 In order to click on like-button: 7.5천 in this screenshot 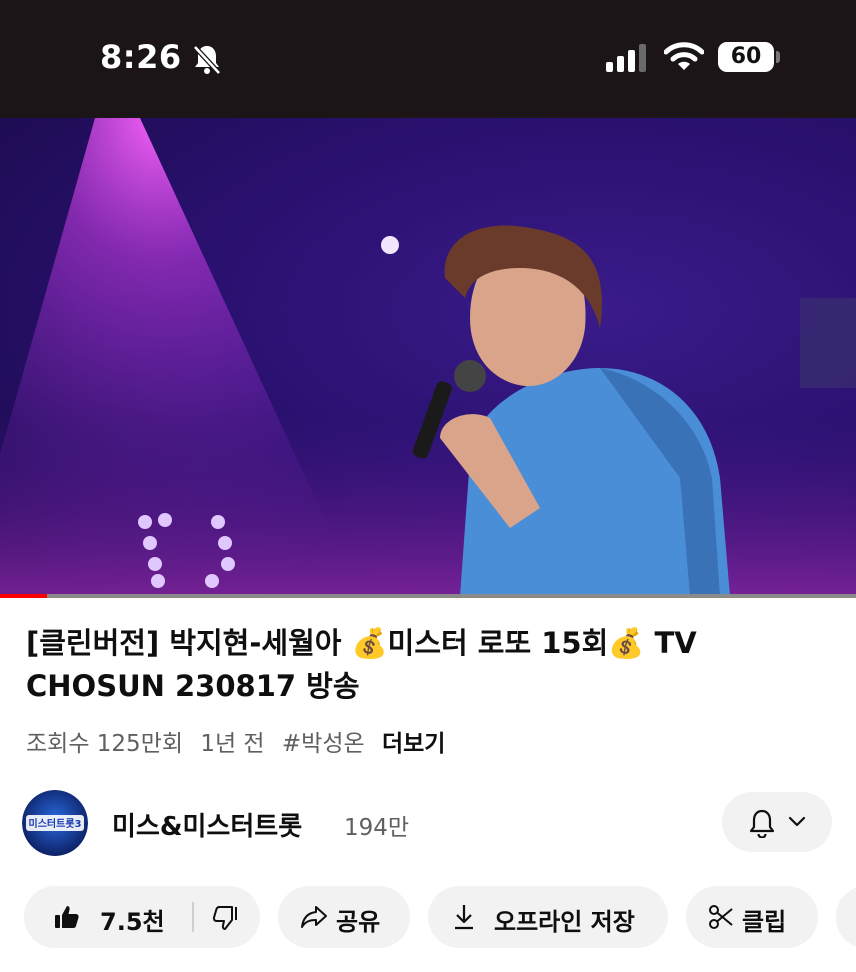, I will do `click(108, 917)`.